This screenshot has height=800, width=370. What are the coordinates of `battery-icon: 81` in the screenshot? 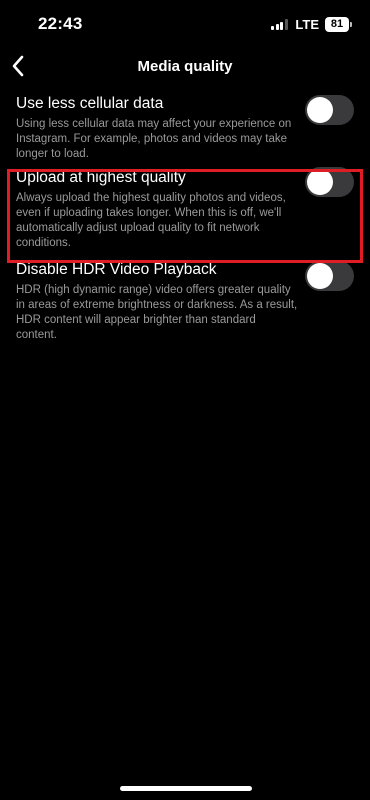 It's located at (337, 24).